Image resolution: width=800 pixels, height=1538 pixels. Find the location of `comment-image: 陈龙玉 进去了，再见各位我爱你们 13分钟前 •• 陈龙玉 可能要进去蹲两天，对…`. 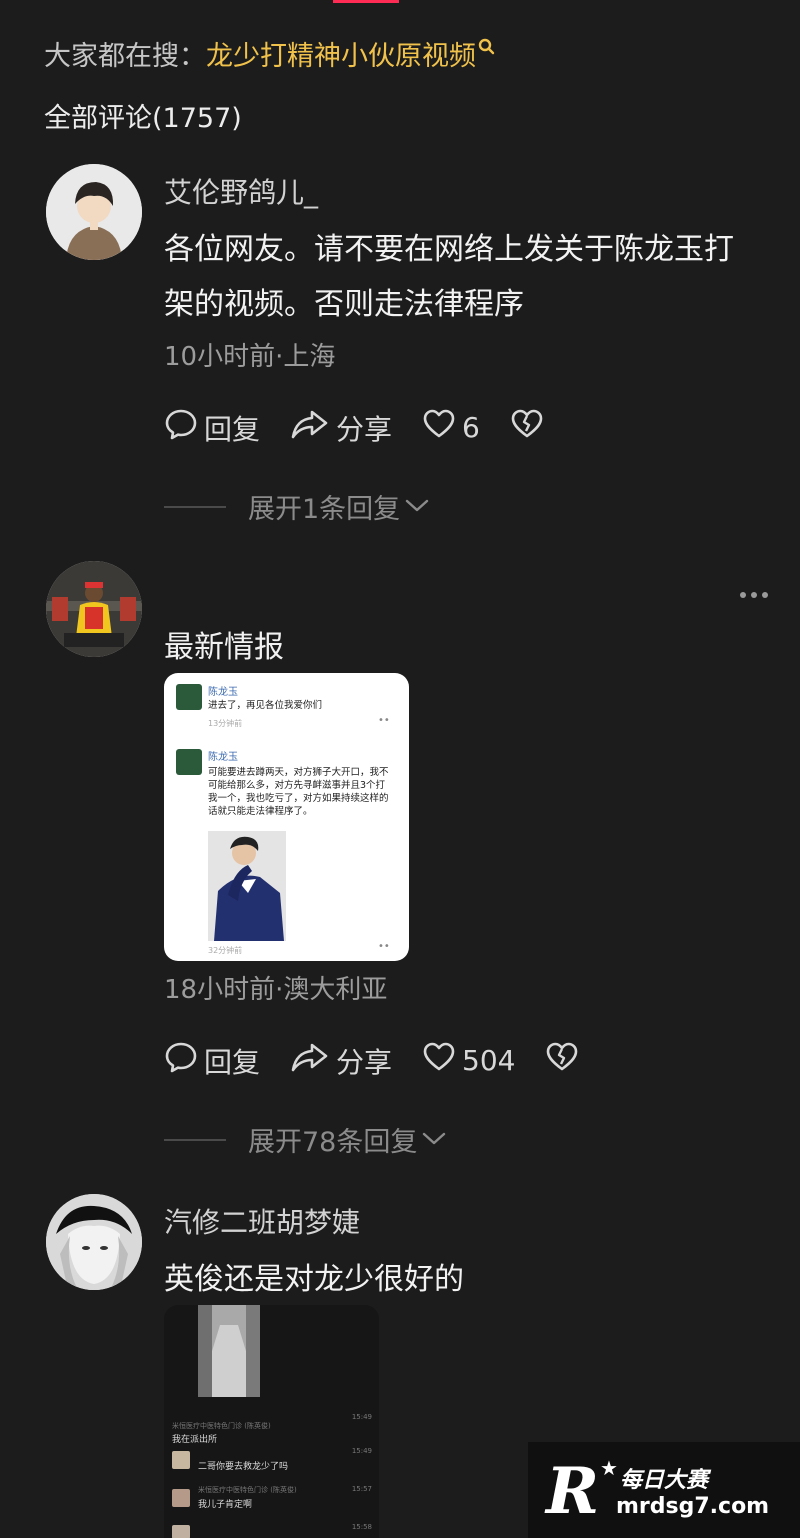

comment-image: 陈龙玉 进去了，再见各位我爱你们 13分钟前 •• 陈龙玉 可能要进去蹲两天，对… is located at coordinates (286, 817).